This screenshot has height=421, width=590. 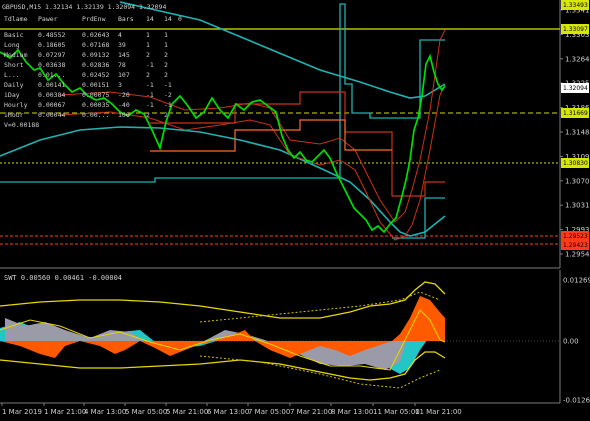 What do you see at coordinates (14, 65) in the screenshot?
I see `table-cell: Short` at bounding box center [14, 65].